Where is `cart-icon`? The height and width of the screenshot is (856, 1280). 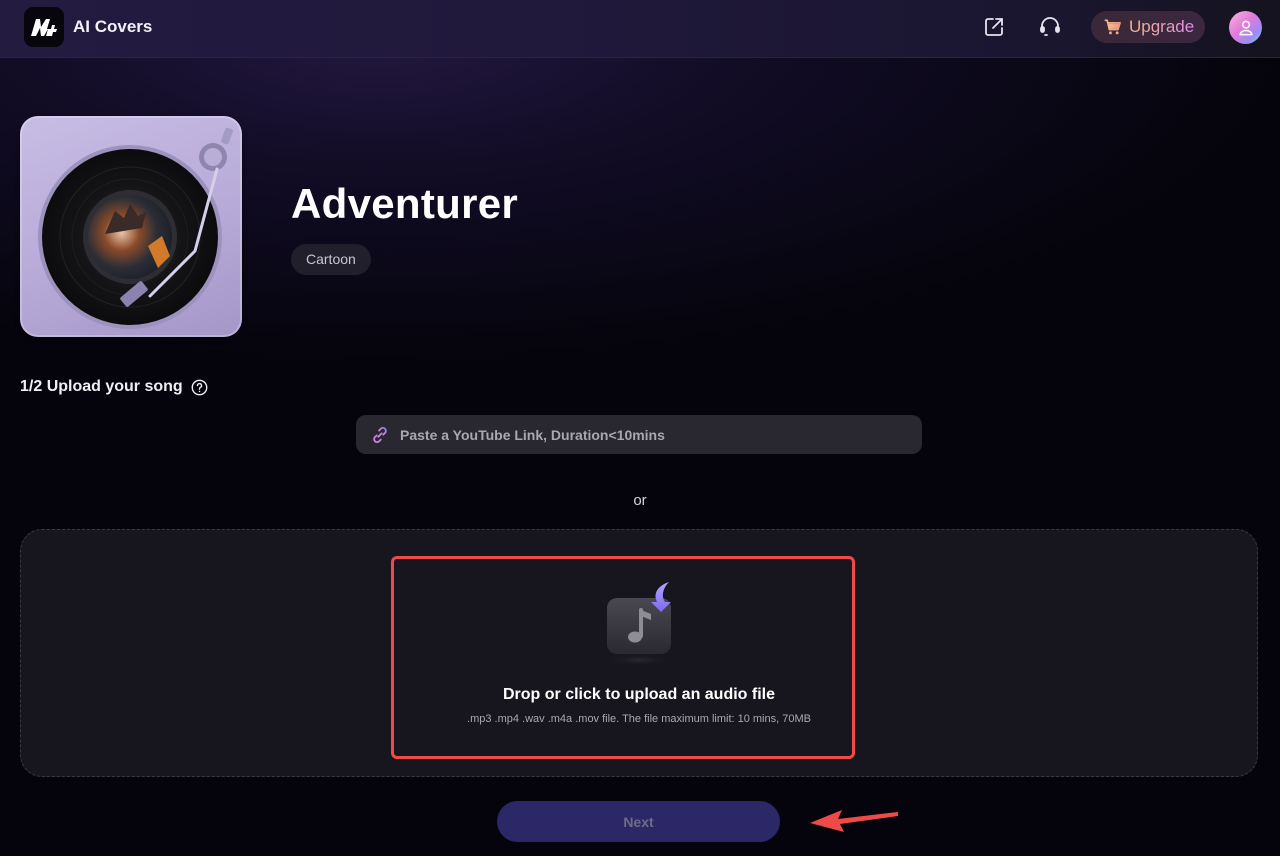
cart-icon is located at coordinates (1112, 27).